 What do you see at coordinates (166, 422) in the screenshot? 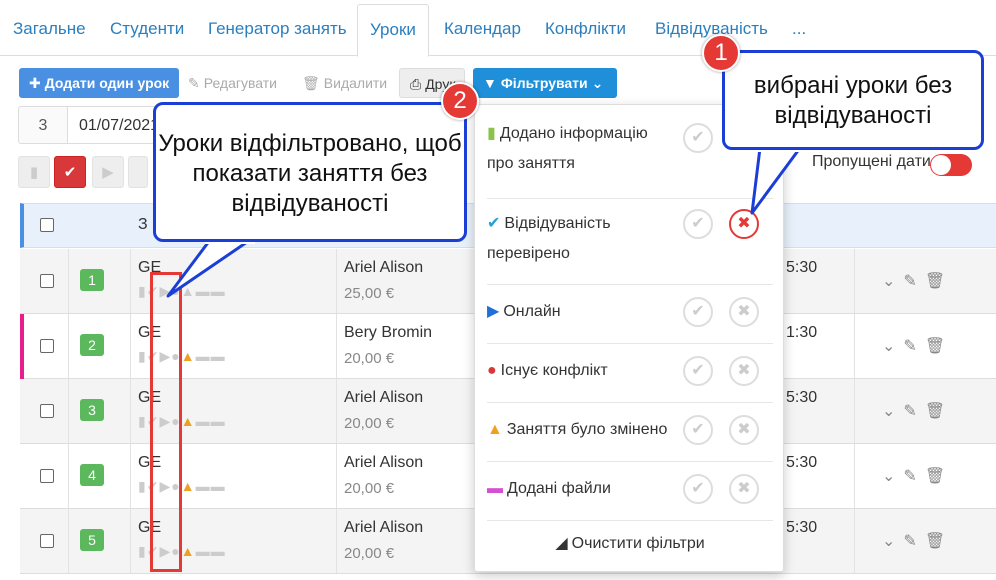
I see `attendance-column-highlight` at bounding box center [166, 422].